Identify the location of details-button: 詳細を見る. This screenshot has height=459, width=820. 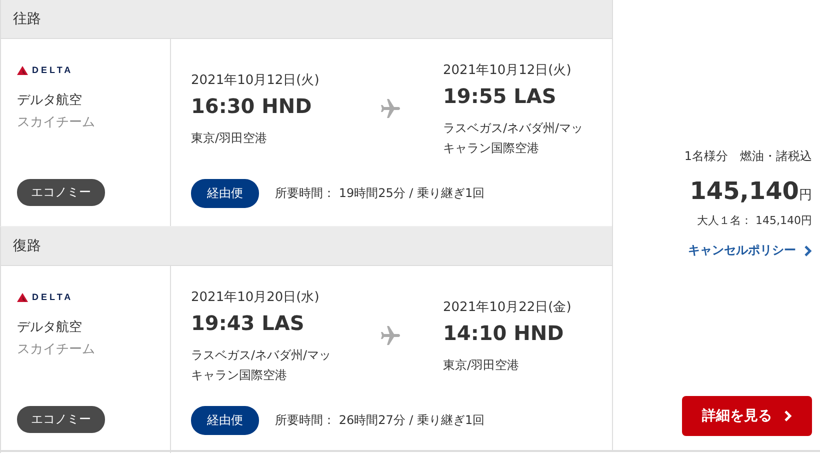
(747, 416).